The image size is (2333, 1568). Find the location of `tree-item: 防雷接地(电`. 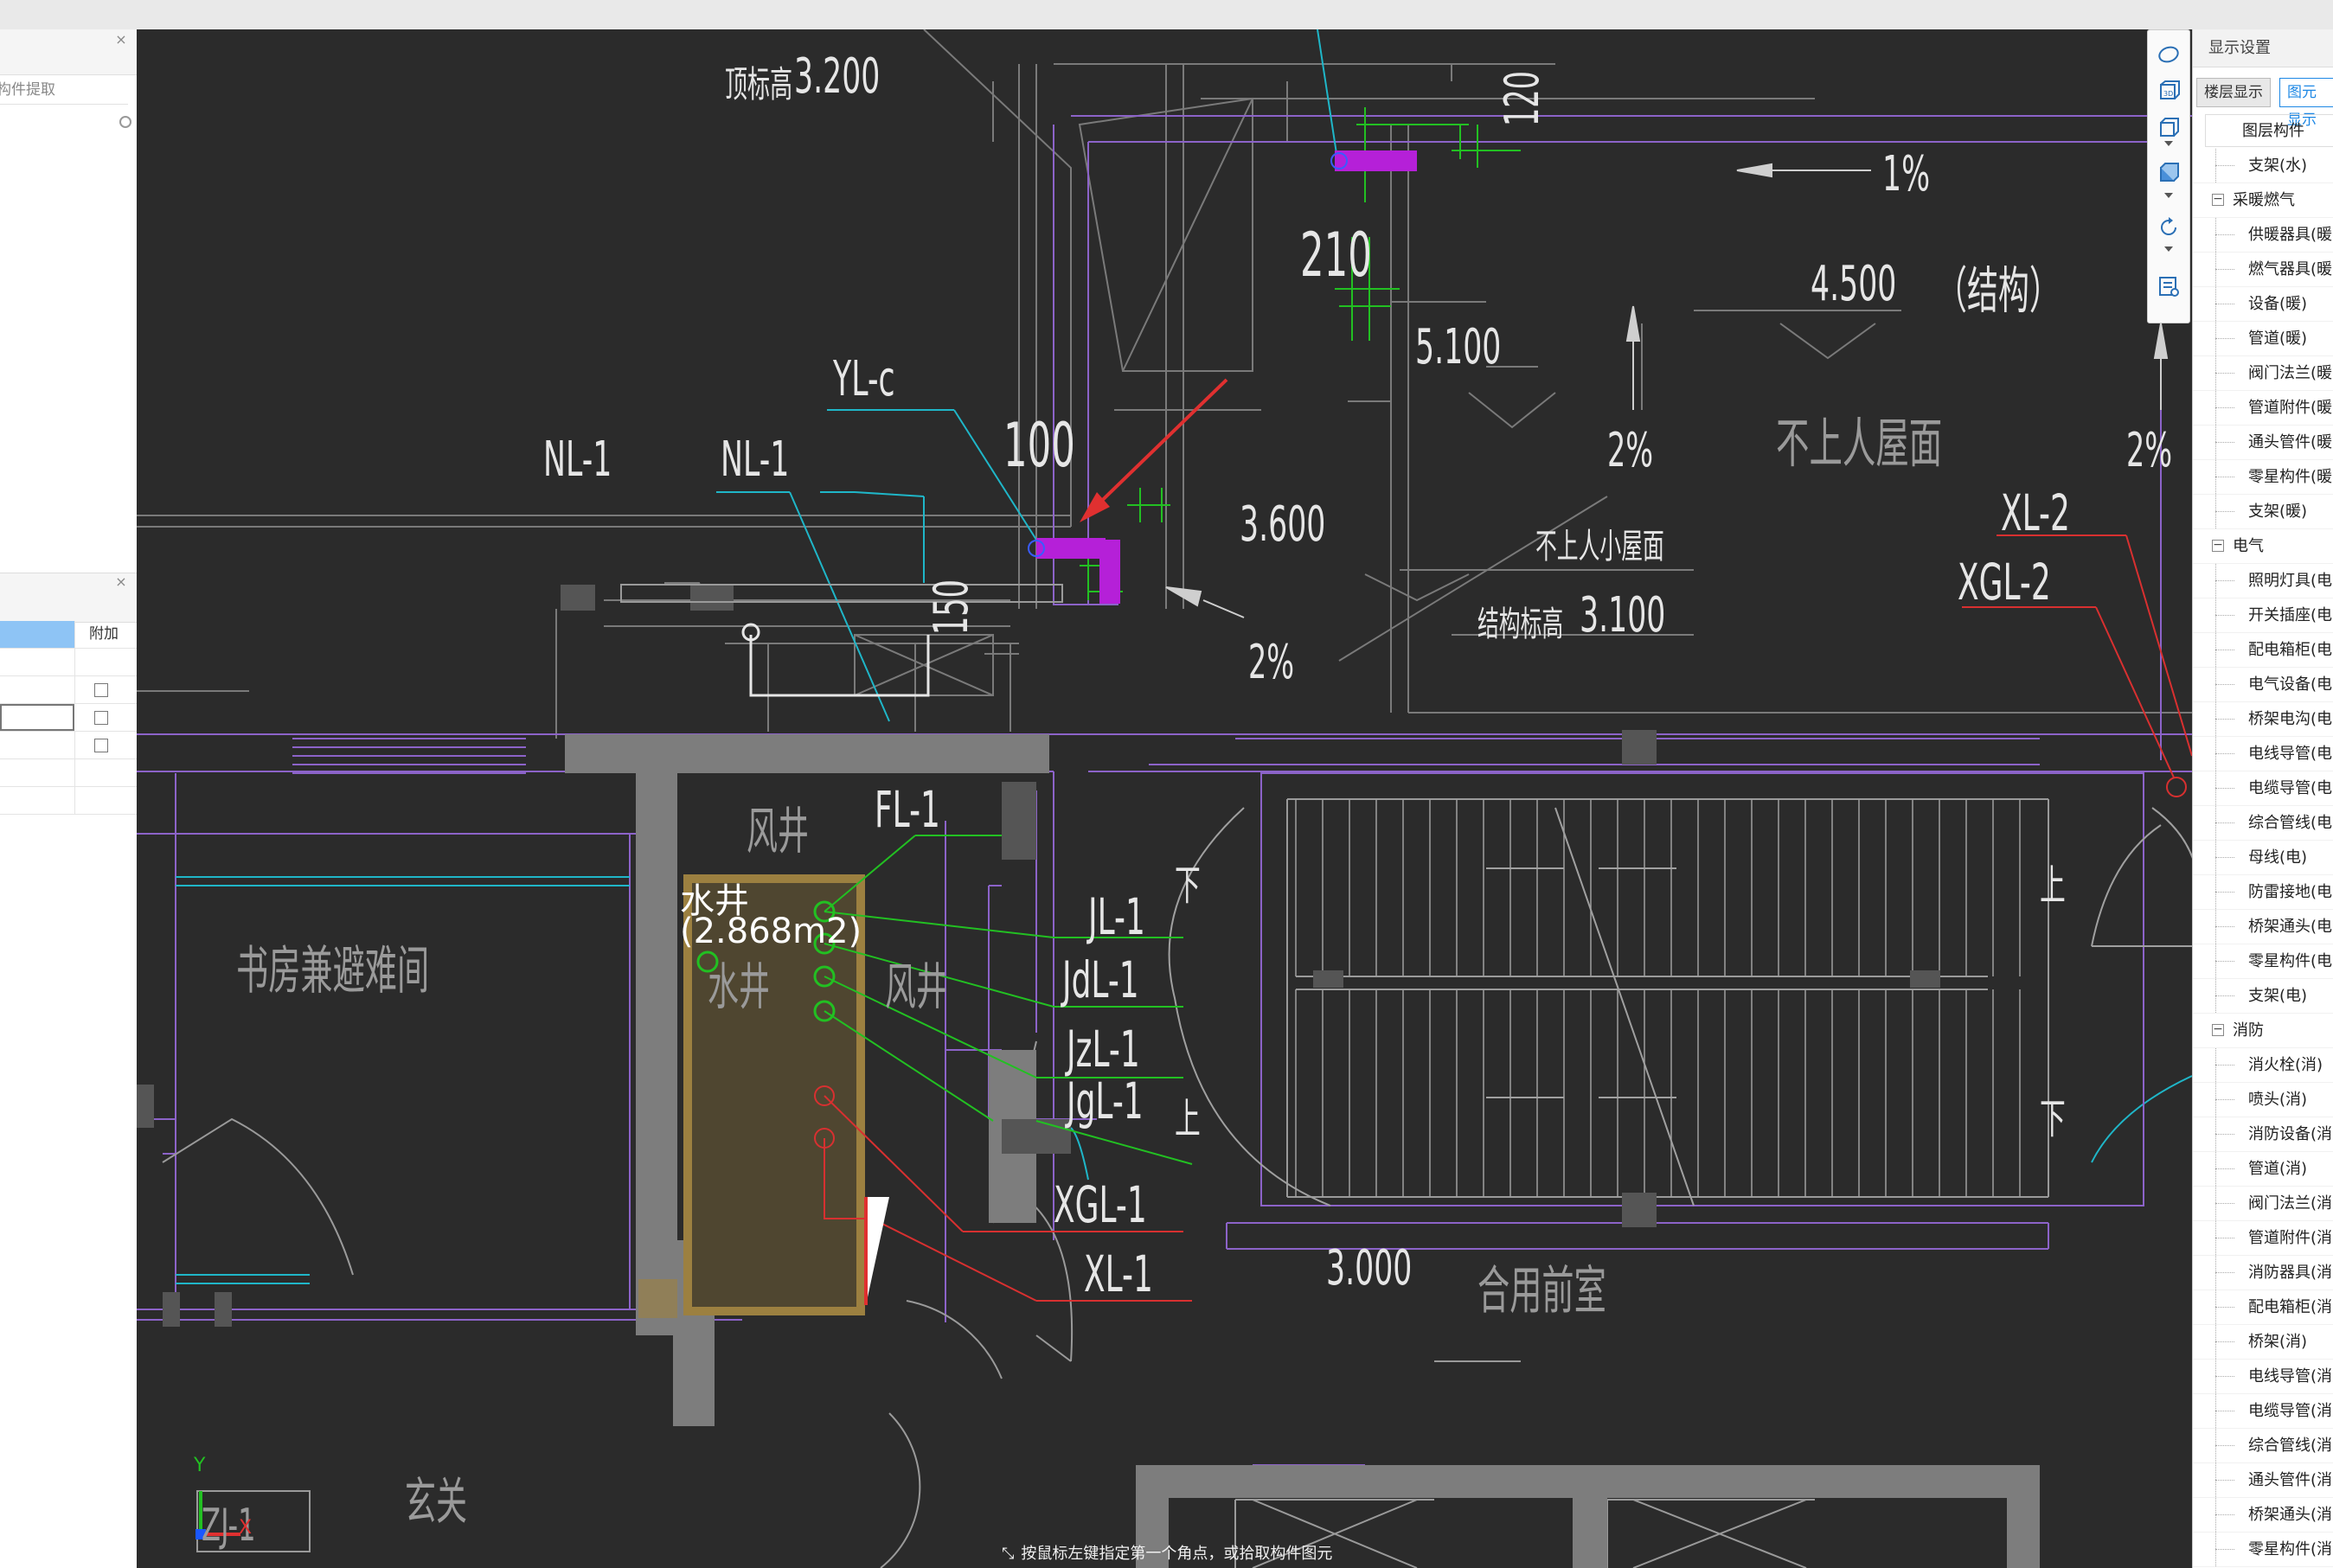

tree-item: 防雷接地(电 is located at coordinates (2263, 892).